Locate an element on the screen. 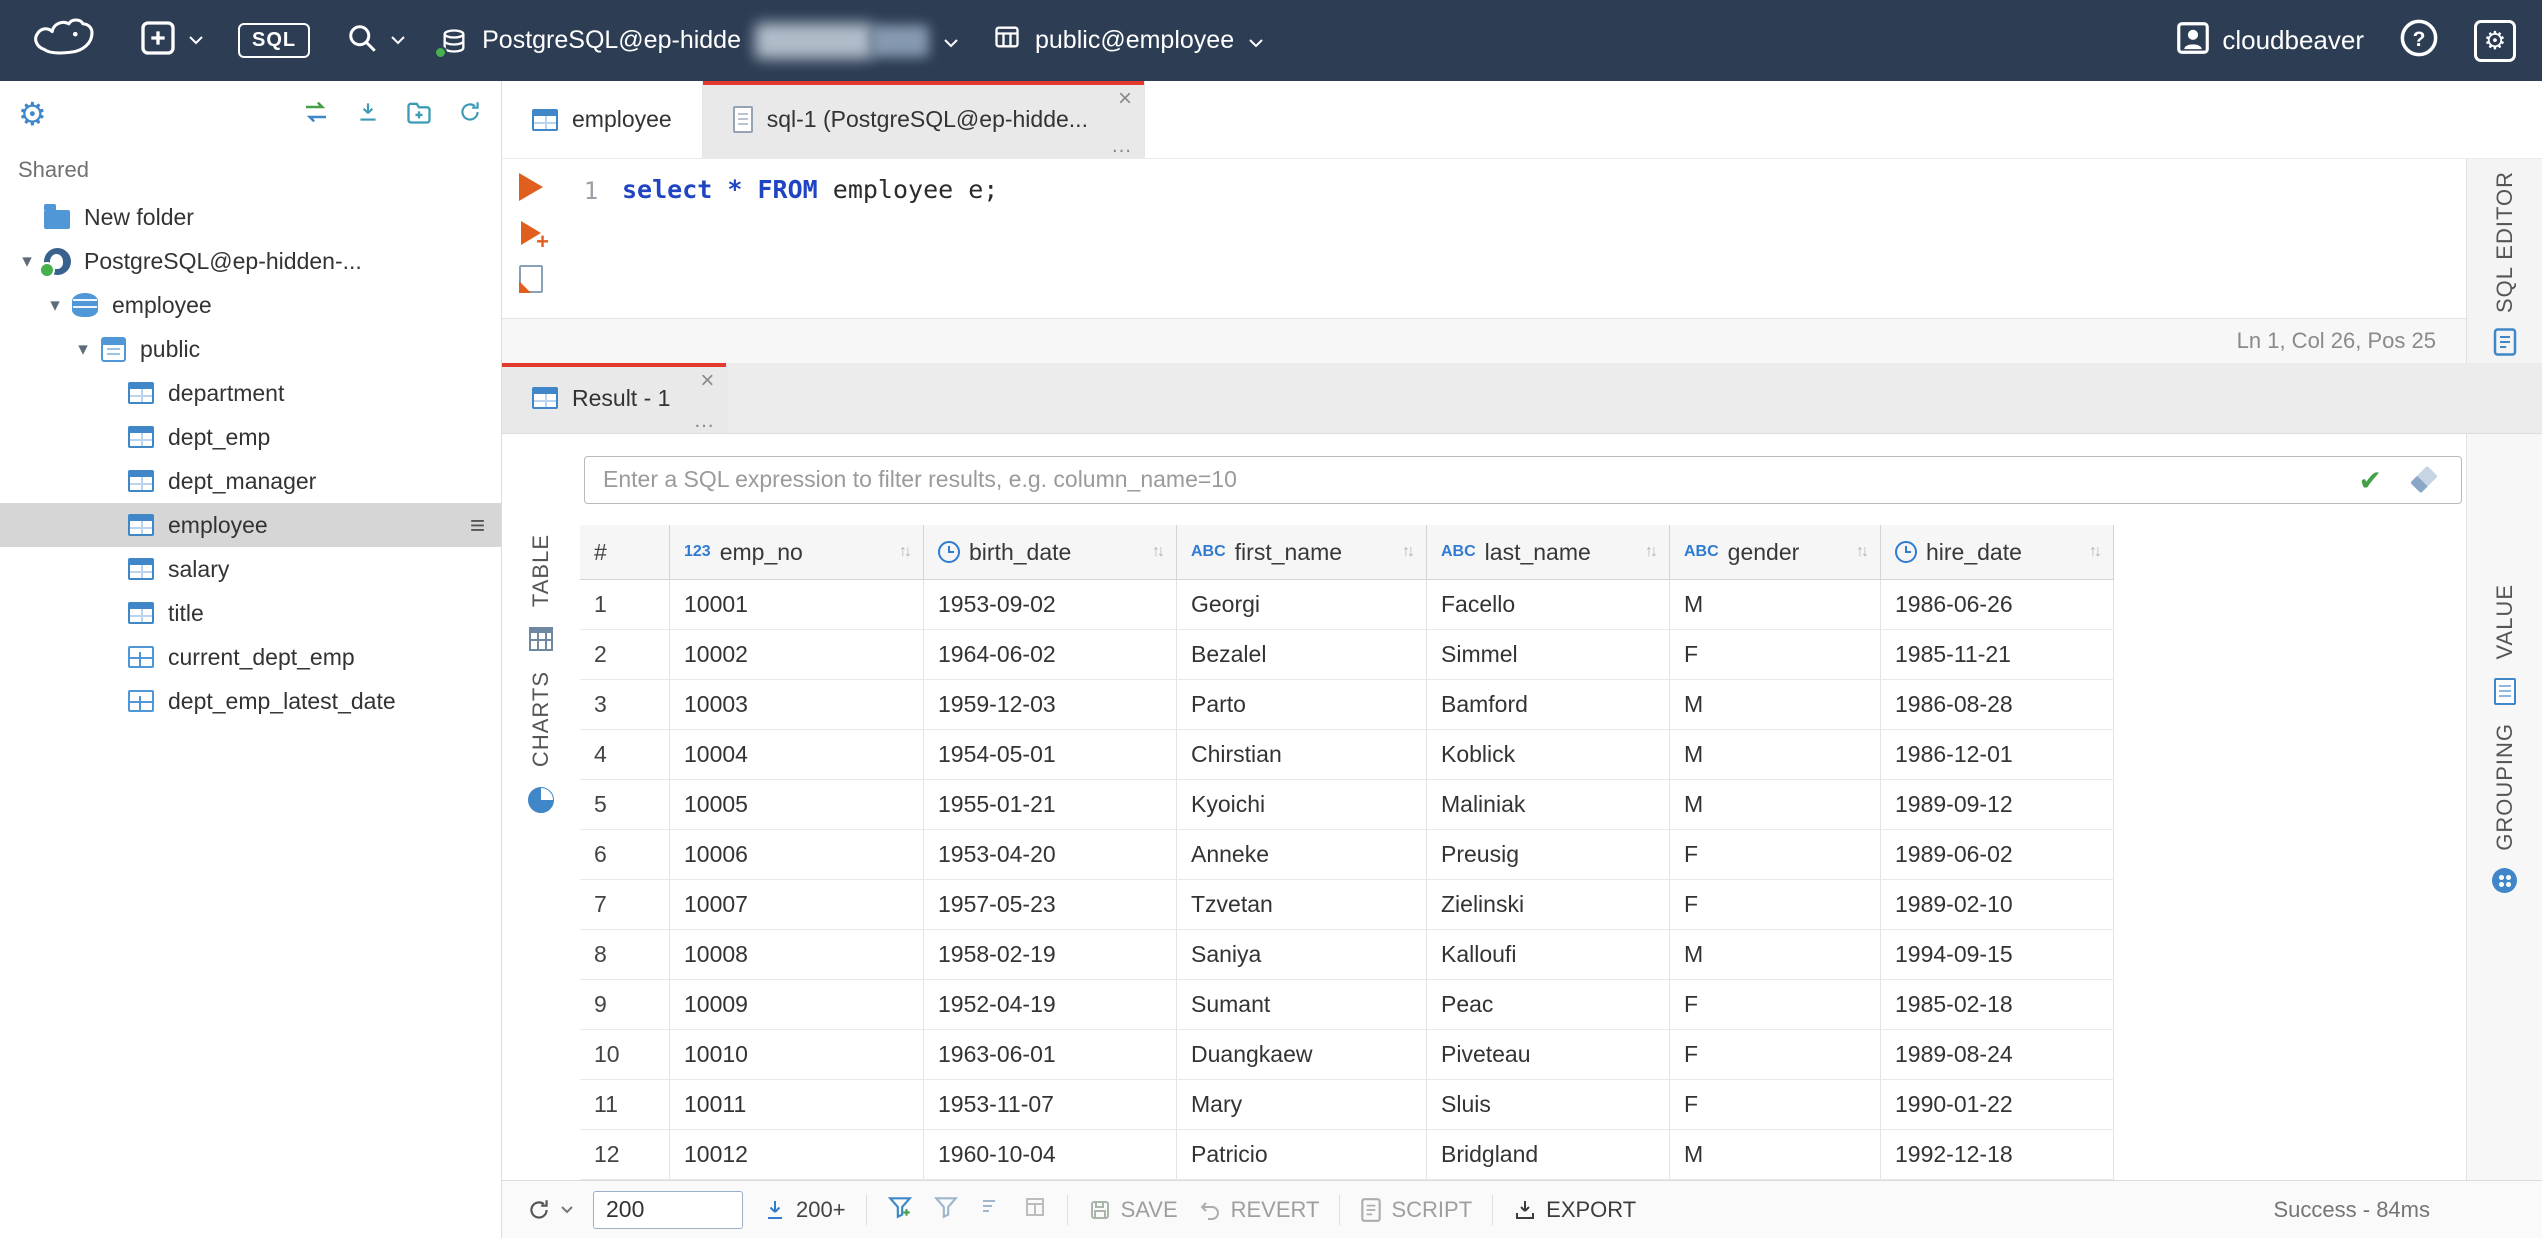  grid-cell: Parto is located at coordinates (1302, 704).